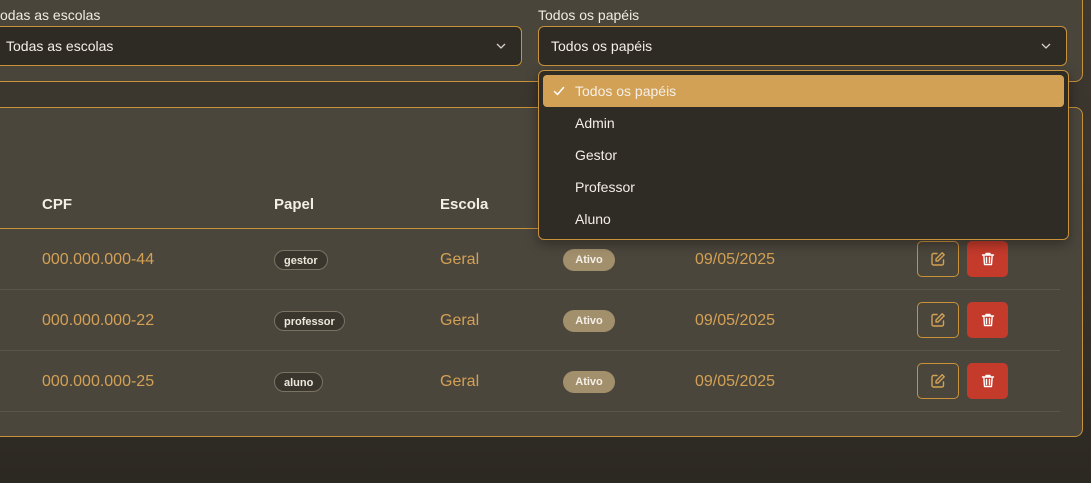 The height and width of the screenshot is (483, 1091). I want to click on school-filter-select: Todas as escolas, so click(261, 46).